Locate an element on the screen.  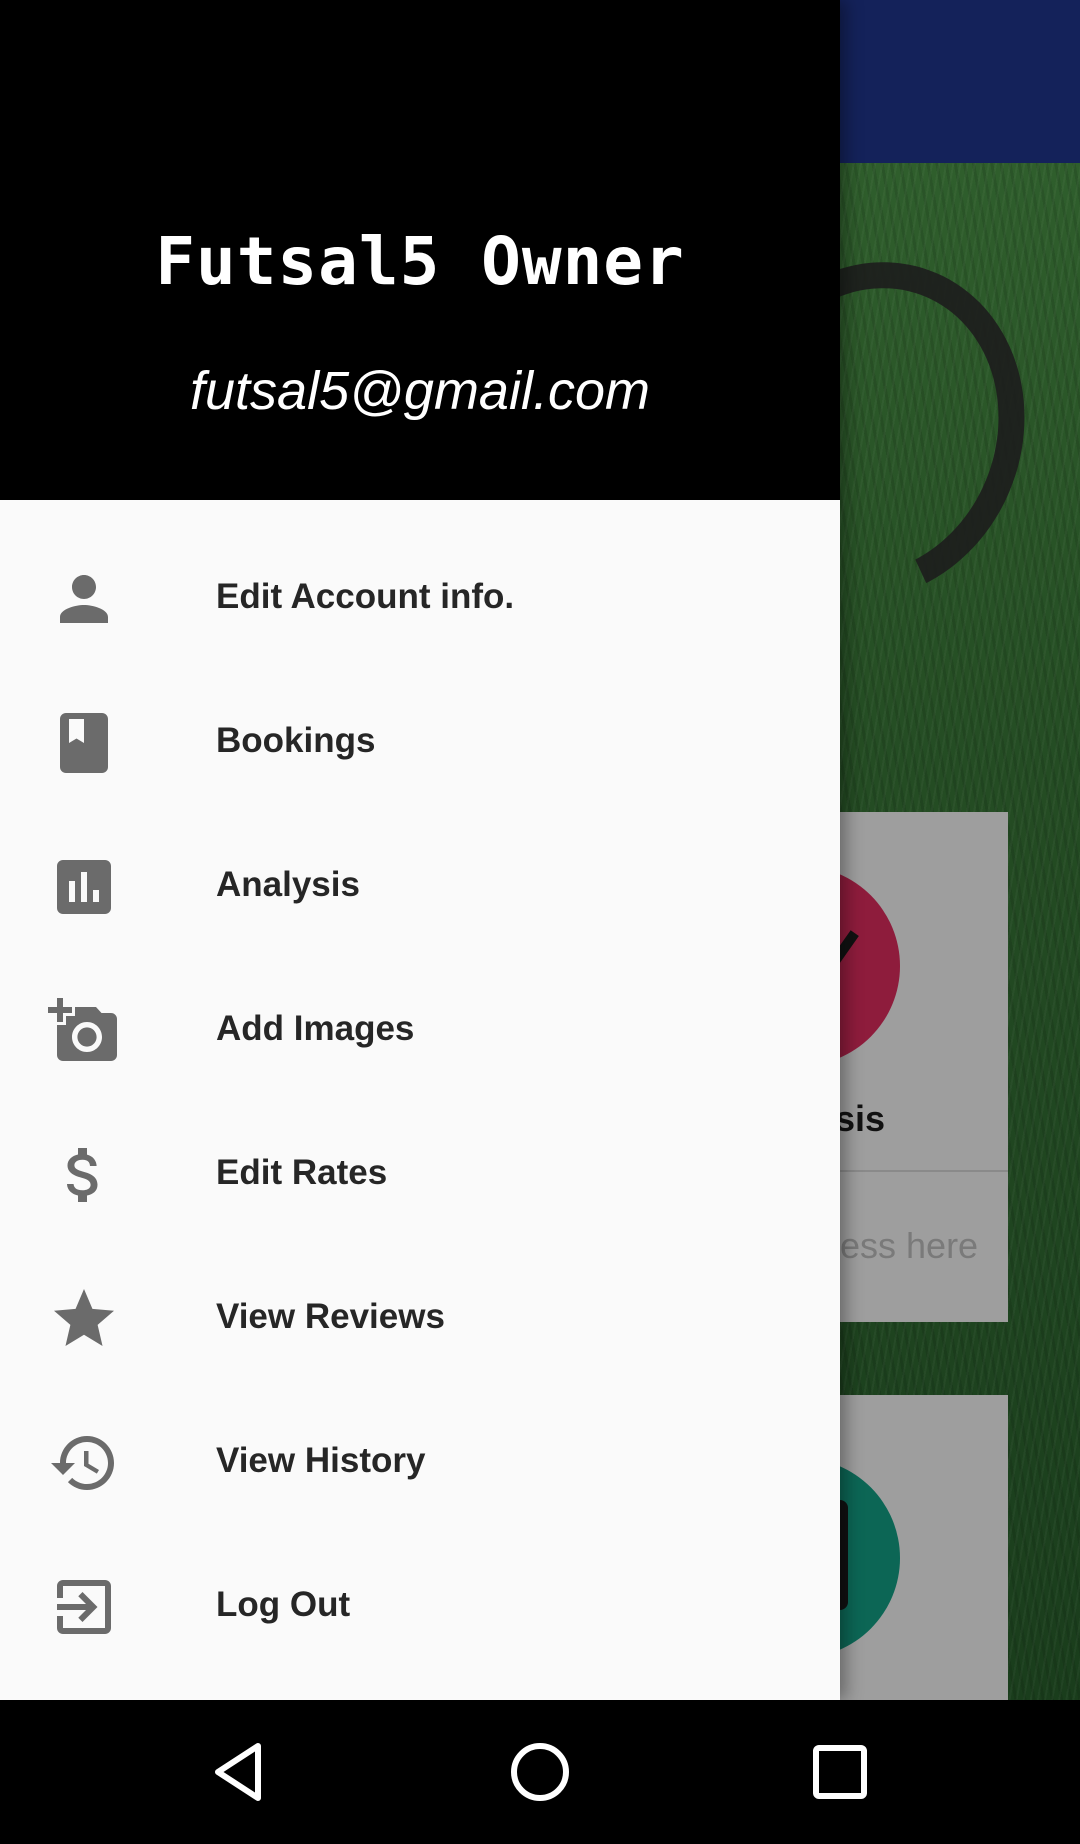
menu-item-label: Add Images is located at coordinates (315, 1028).